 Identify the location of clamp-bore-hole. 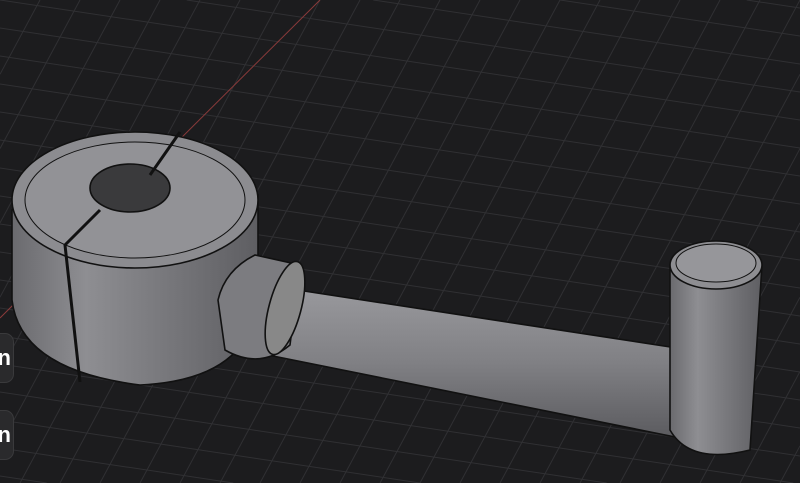
(130, 188).